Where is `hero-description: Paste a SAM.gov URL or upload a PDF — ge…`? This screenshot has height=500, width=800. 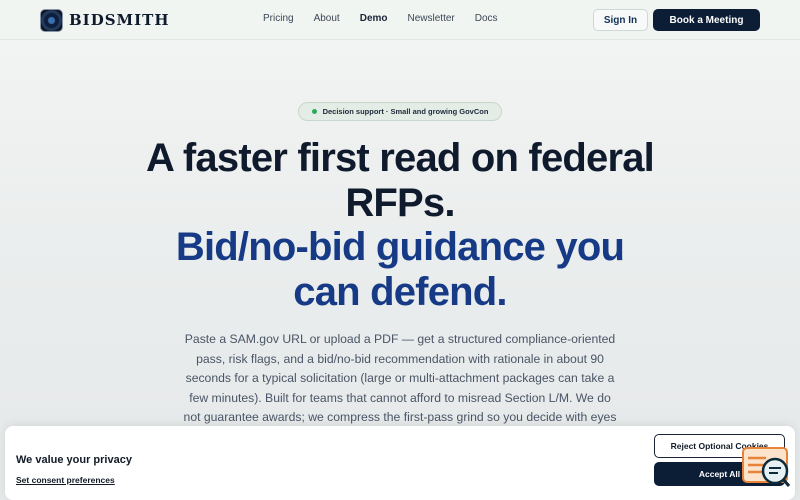
hero-description: Paste a SAM.gov URL or upload a PDF — ge… is located at coordinates (400, 378).